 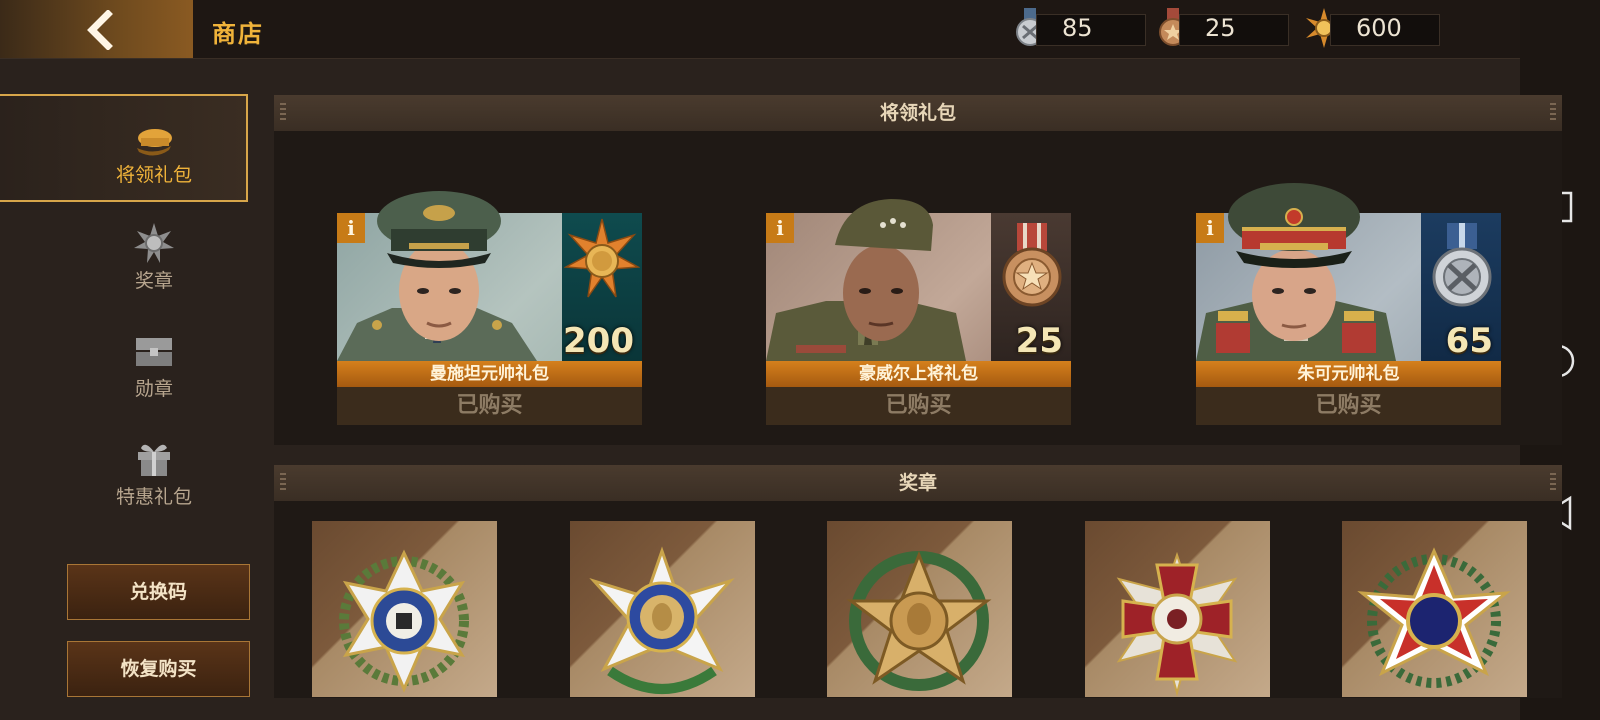 I want to click on general-pack-card: i 200 曼施坦元帅礼包 已购买, so click(x=489, y=299).